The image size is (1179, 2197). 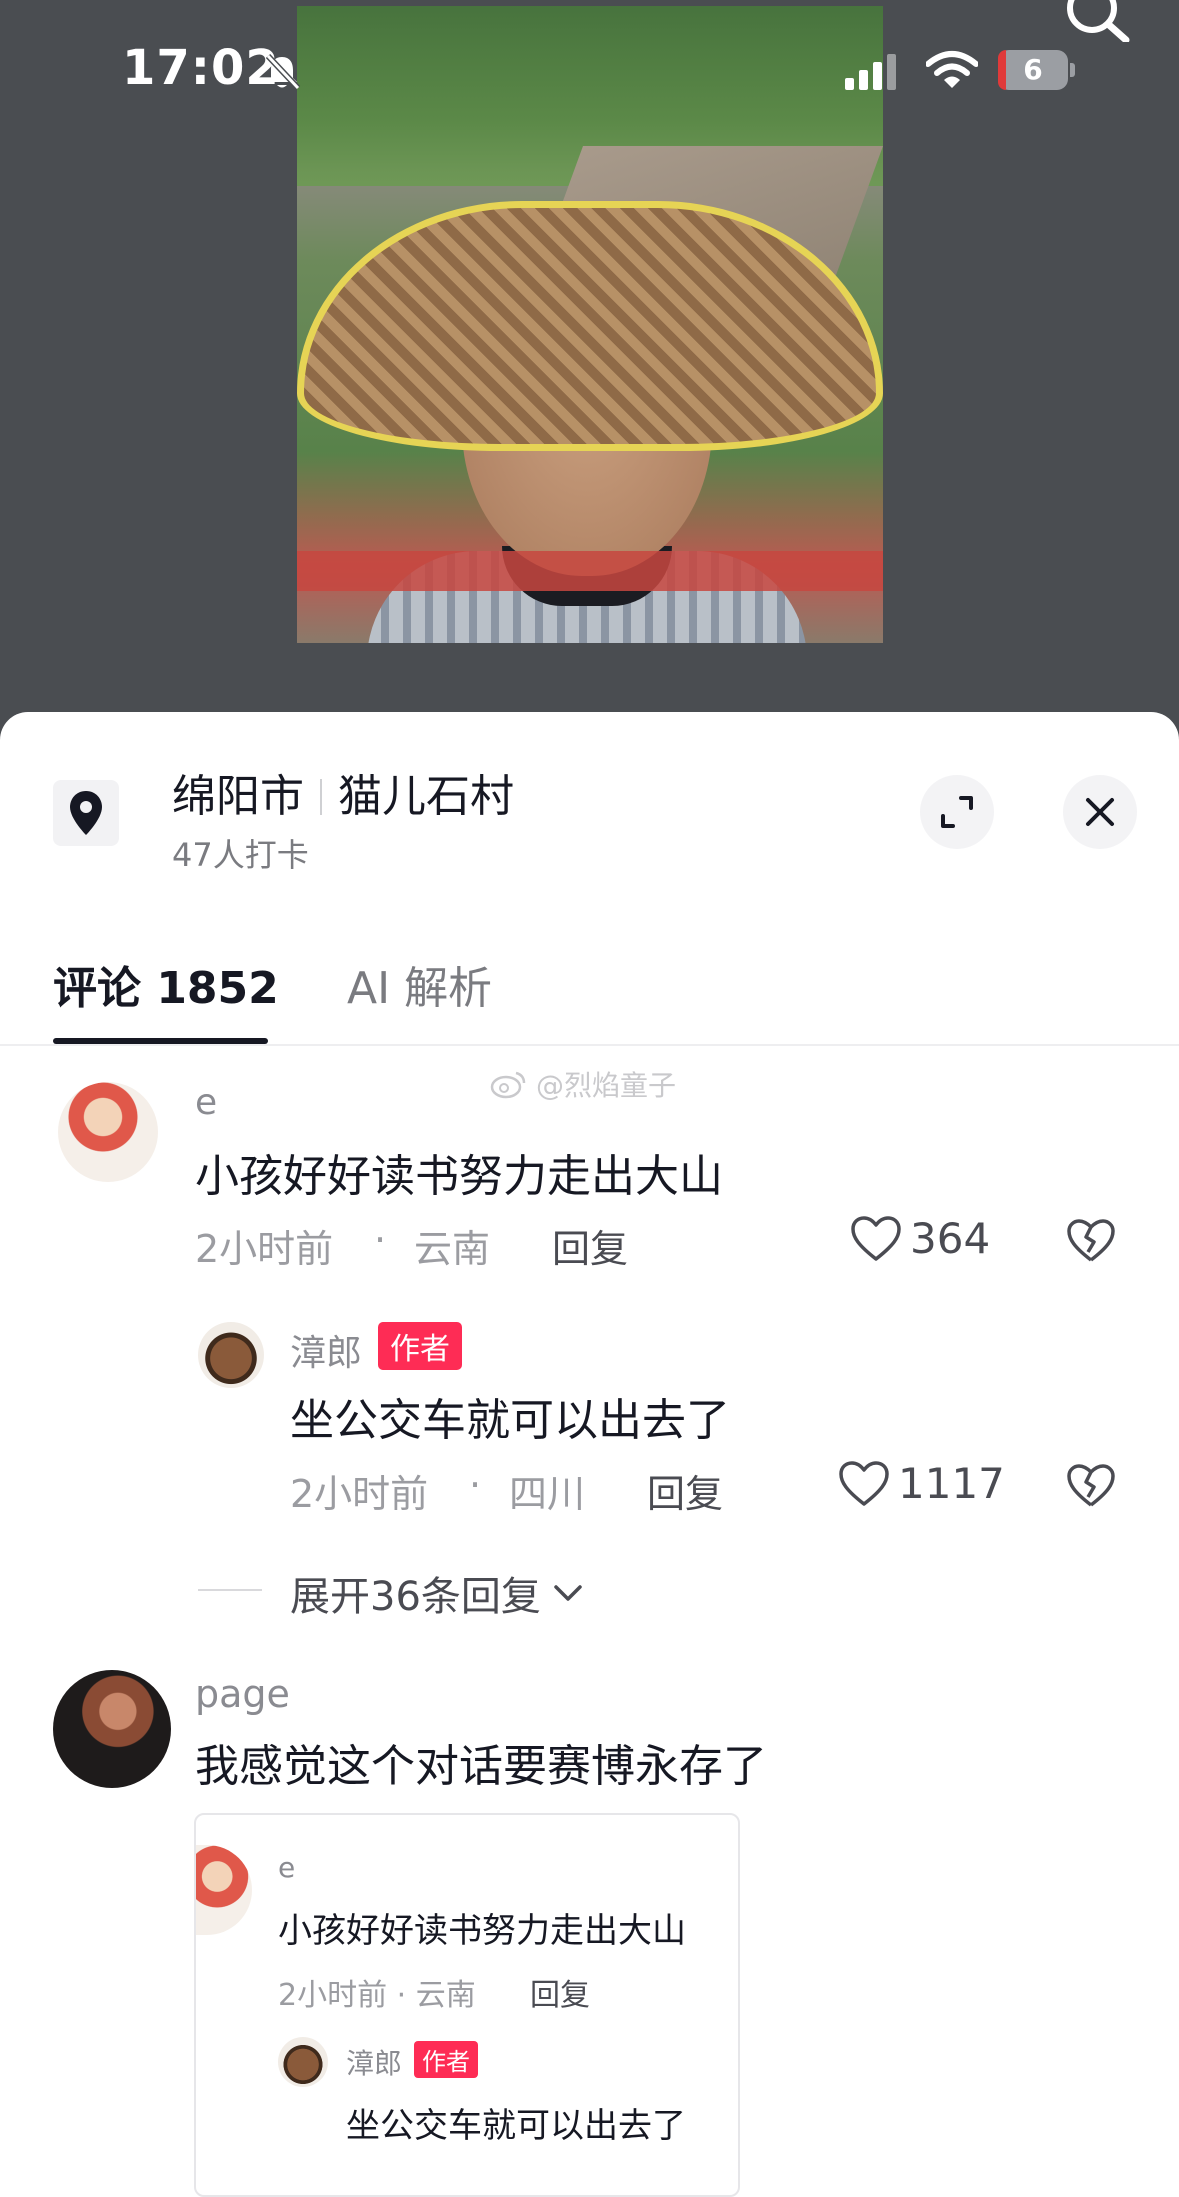 I want to click on reply-username-row: 漳郎 作者, so click(x=376, y=1349).